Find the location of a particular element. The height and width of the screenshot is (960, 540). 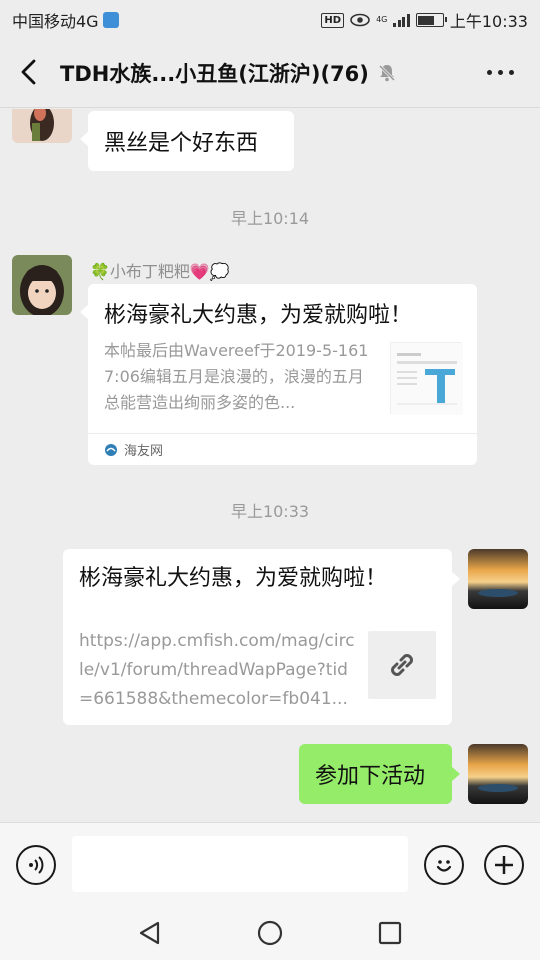

source-logo-icon is located at coordinates (111, 449).